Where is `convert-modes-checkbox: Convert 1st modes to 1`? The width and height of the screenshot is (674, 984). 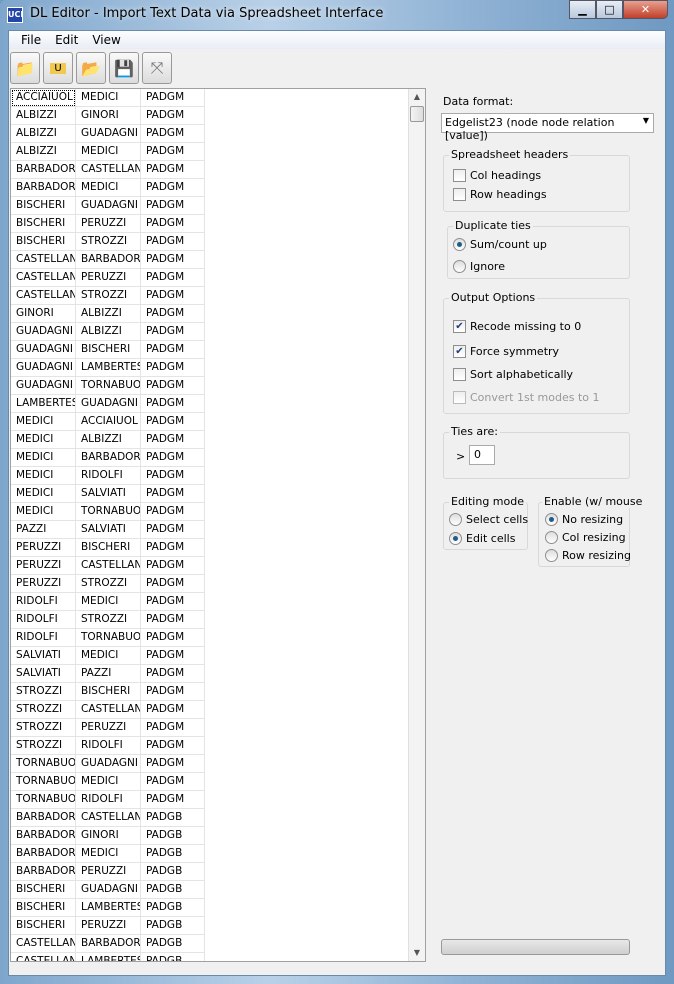 convert-modes-checkbox: Convert 1st modes to 1 is located at coordinates (526, 397).